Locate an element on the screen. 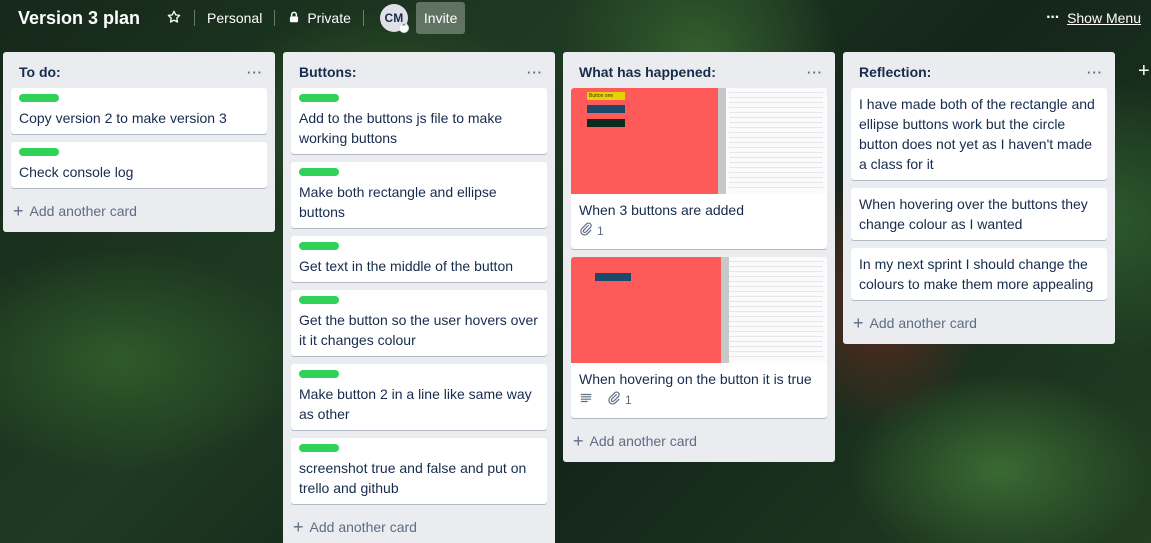  board-title: Version 3 plan is located at coordinates (79, 18).